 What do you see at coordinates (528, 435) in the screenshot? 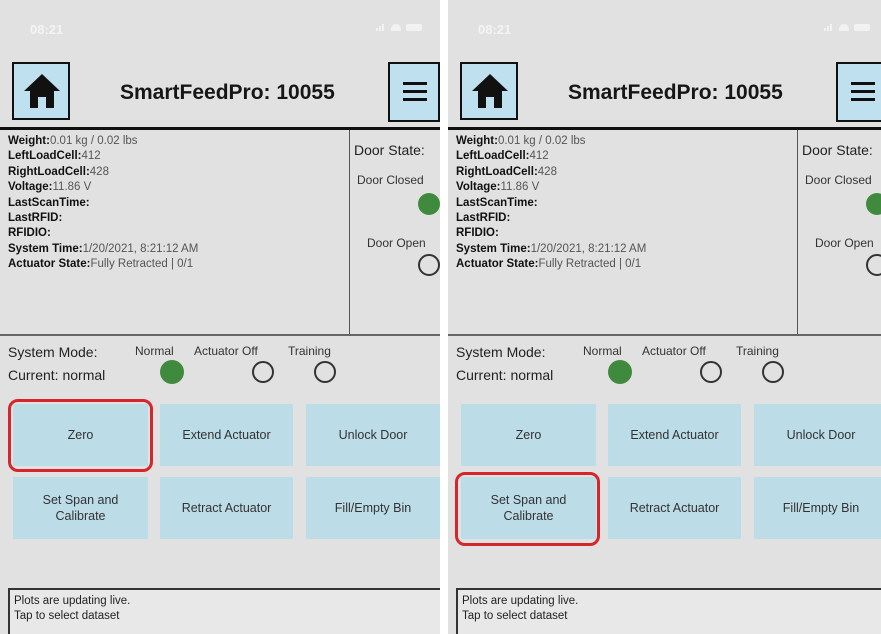
I see `zero-button: Zero` at bounding box center [528, 435].